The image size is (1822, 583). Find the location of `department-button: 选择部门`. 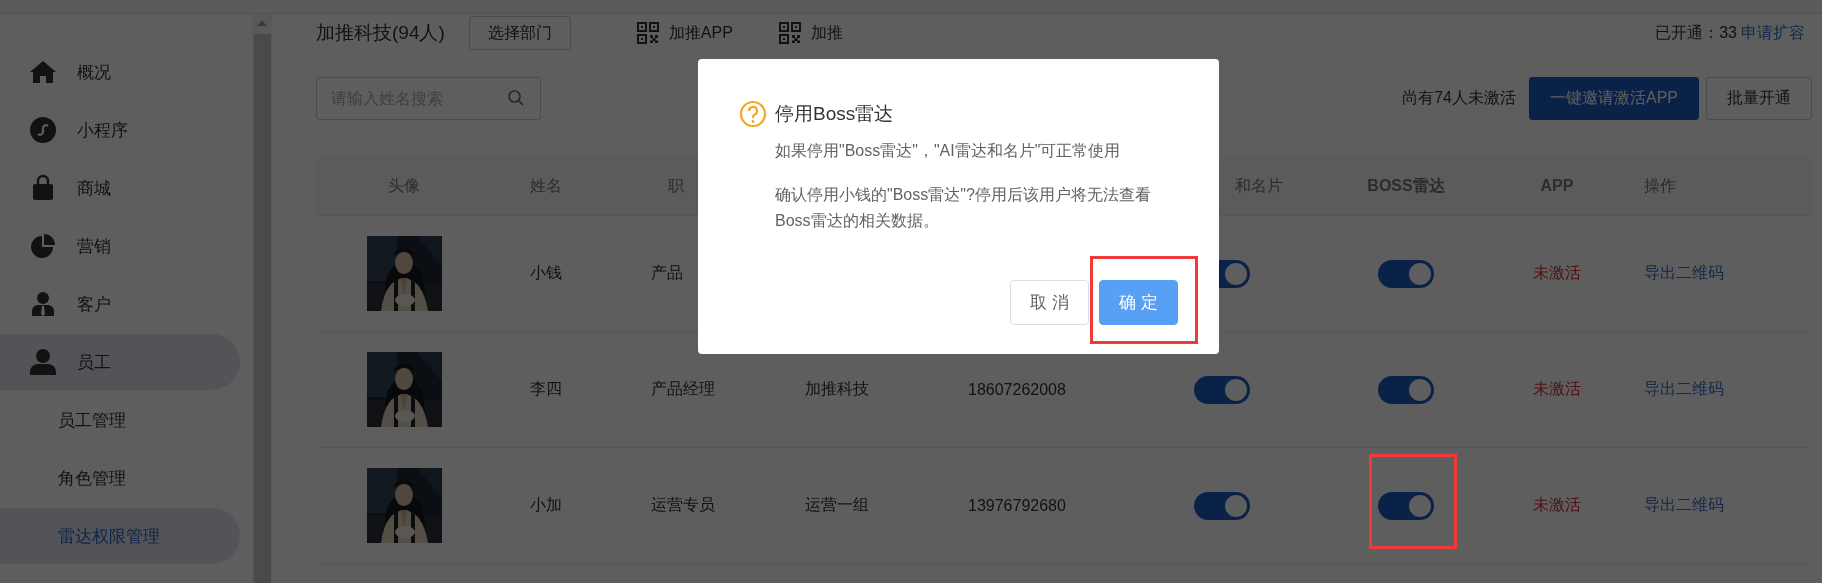

department-button: 选择部门 is located at coordinates (519, 33).